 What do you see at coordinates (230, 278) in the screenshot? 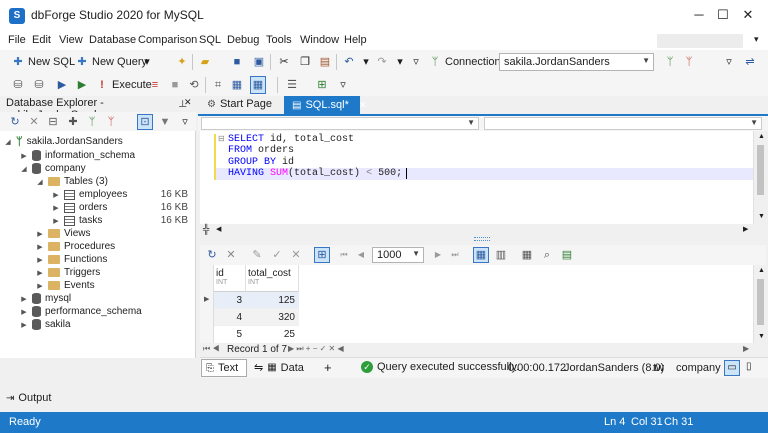
I see `column-header-id: id INT` at bounding box center [230, 278].